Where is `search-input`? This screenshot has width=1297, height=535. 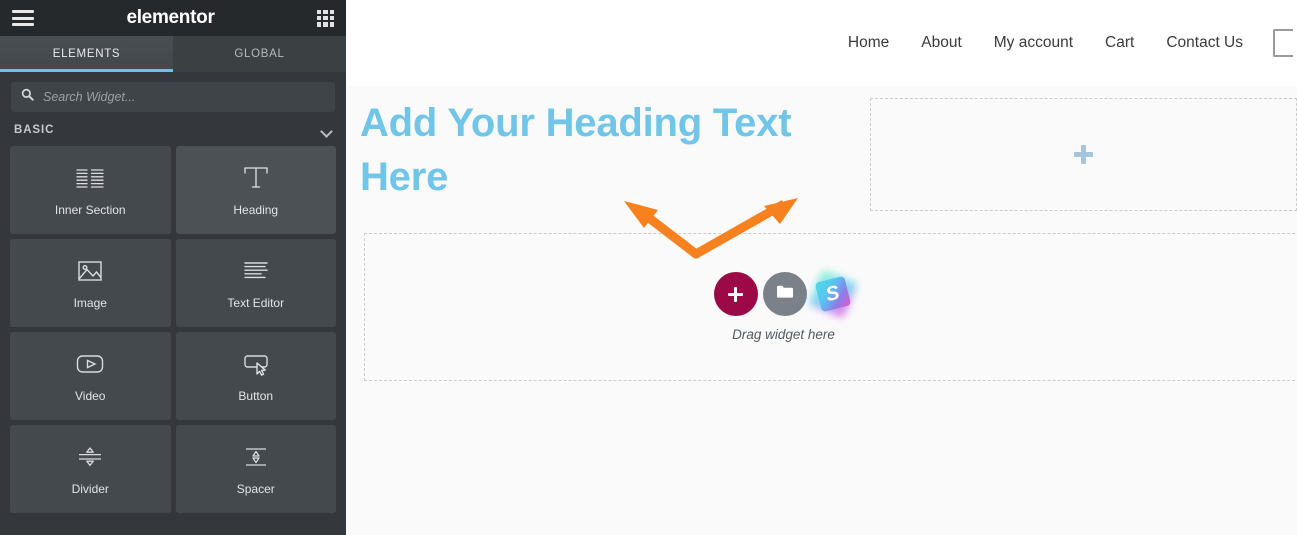
search-input is located at coordinates (184, 97).